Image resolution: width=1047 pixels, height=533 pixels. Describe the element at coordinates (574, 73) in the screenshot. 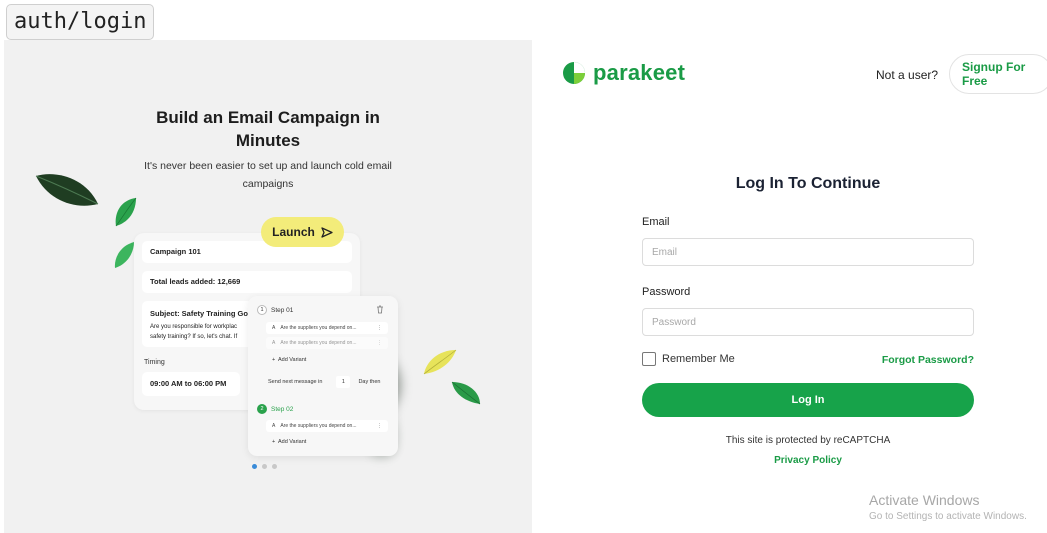

I see `parakeet-logo-icon` at that location.